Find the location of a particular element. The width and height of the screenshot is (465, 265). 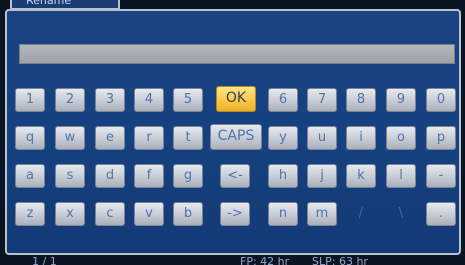

key-0: 0 is located at coordinates (441, 100).